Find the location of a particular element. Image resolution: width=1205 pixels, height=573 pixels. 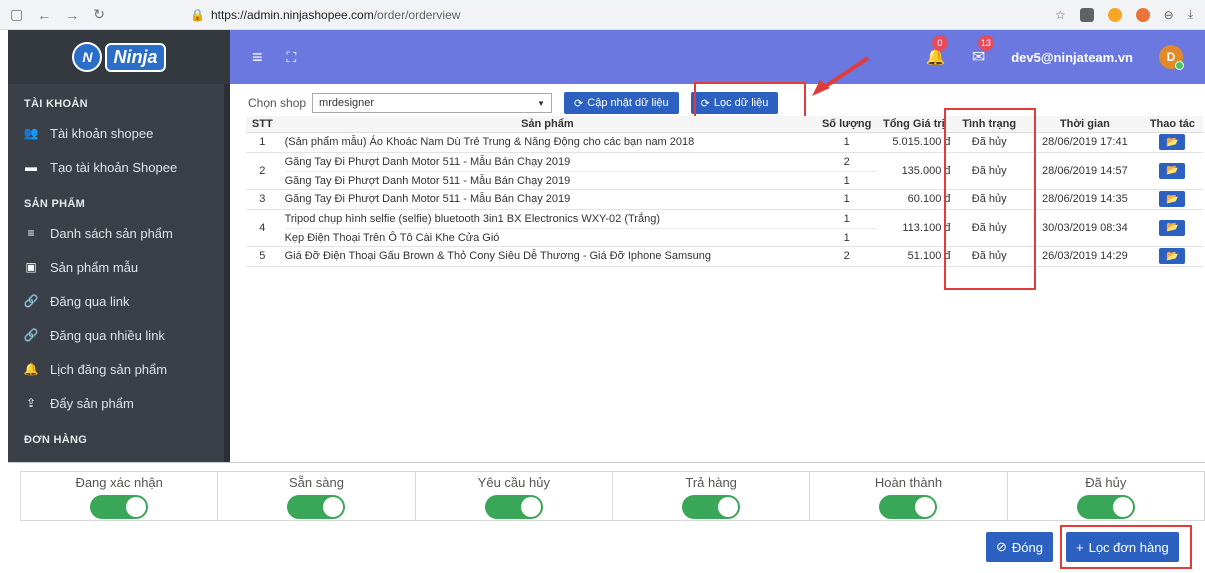

sidebar-item: 🔗 Đăng qua link is located at coordinates (119, 301).